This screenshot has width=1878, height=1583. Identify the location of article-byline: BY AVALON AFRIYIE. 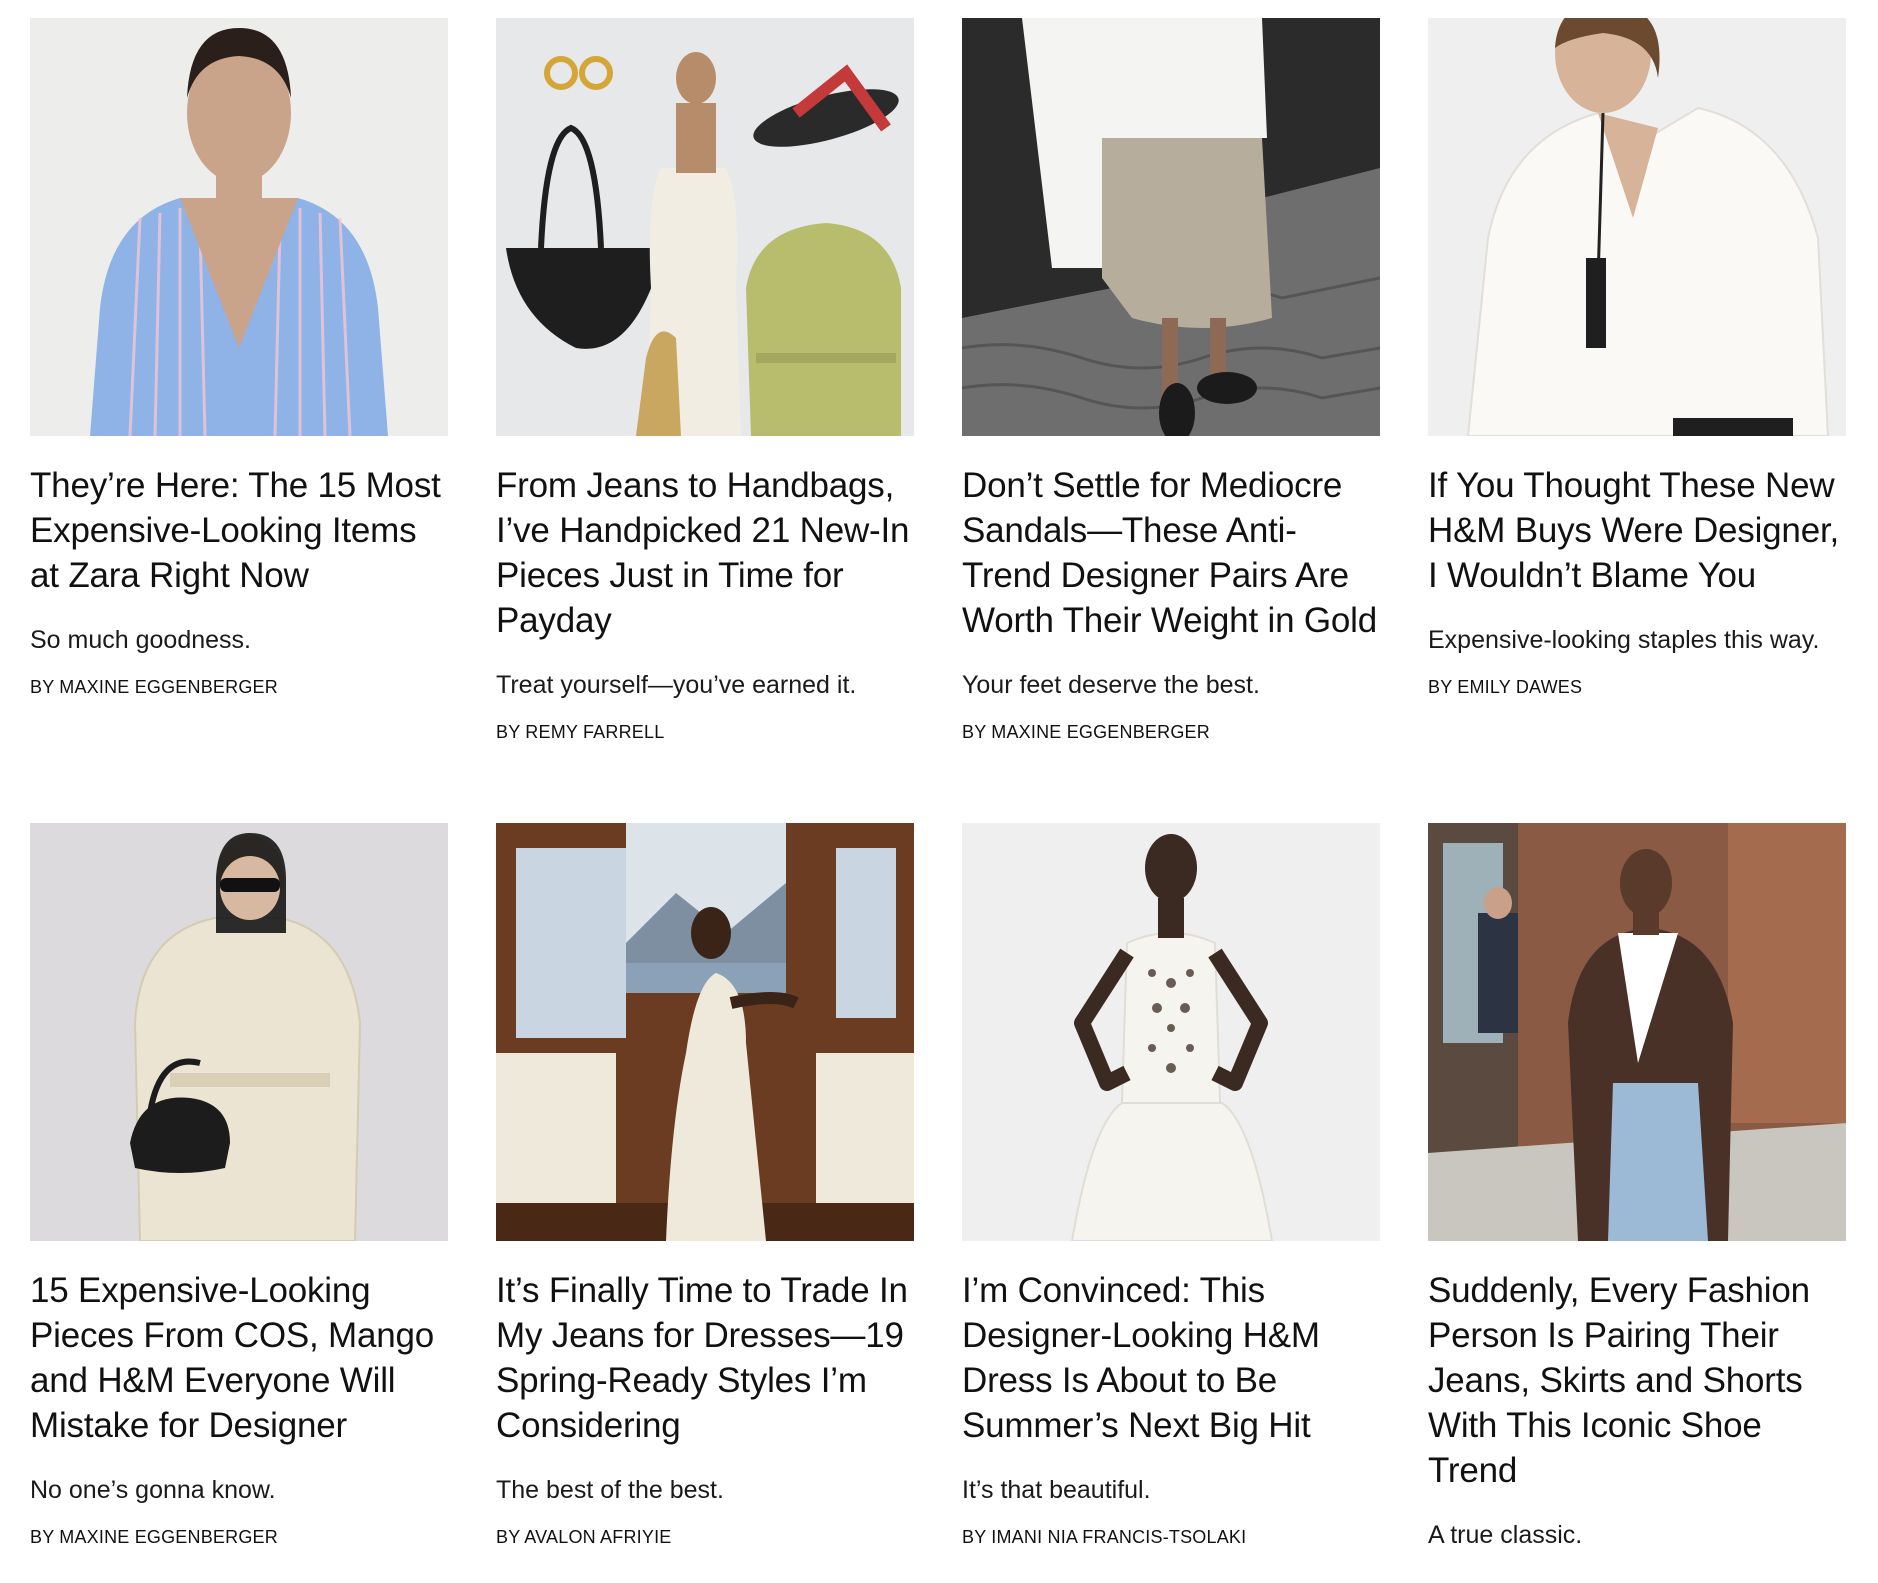
(584, 1537).